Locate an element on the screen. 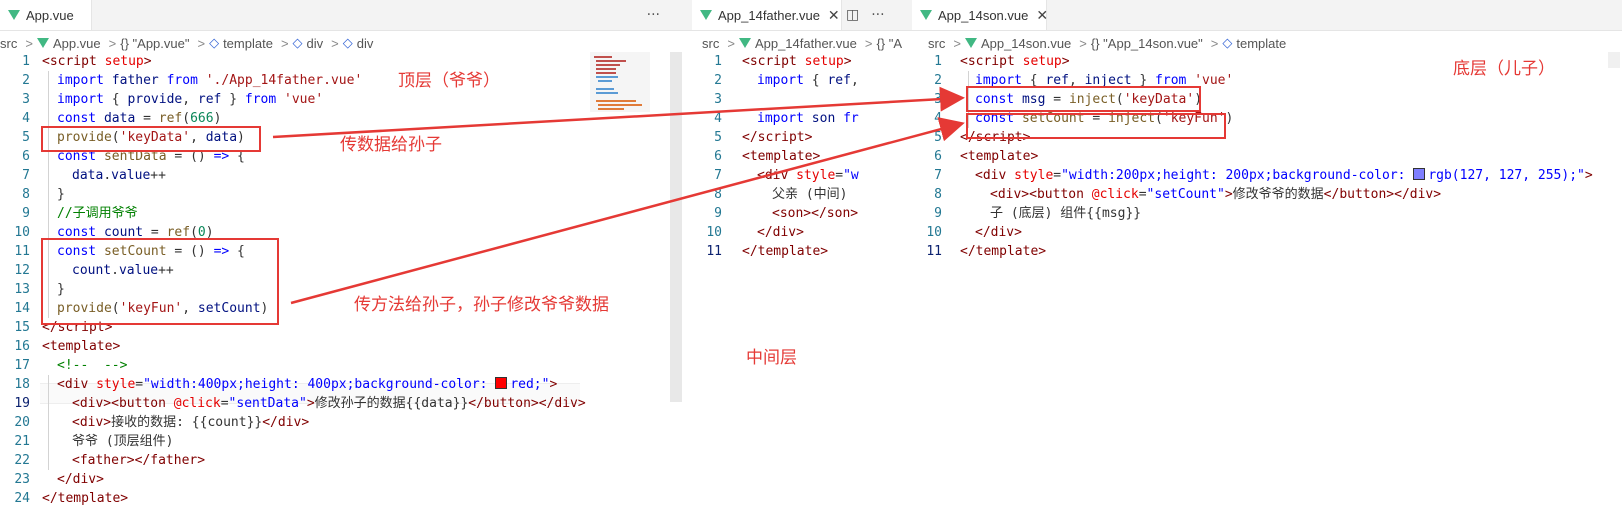 Image resolution: width=1622 pixels, height=515 pixels. annotation-pass-data: 传数据给孙子 is located at coordinates (391, 145).